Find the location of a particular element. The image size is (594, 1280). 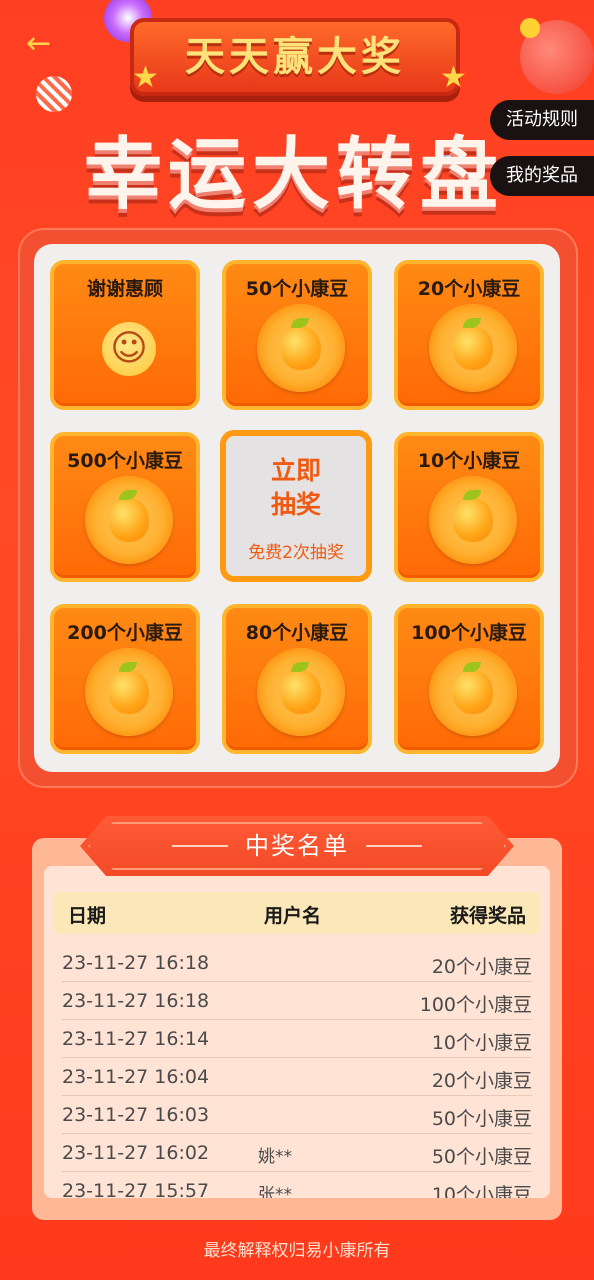

column-prize: 获得奖品 is located at coordinates (487, 916).